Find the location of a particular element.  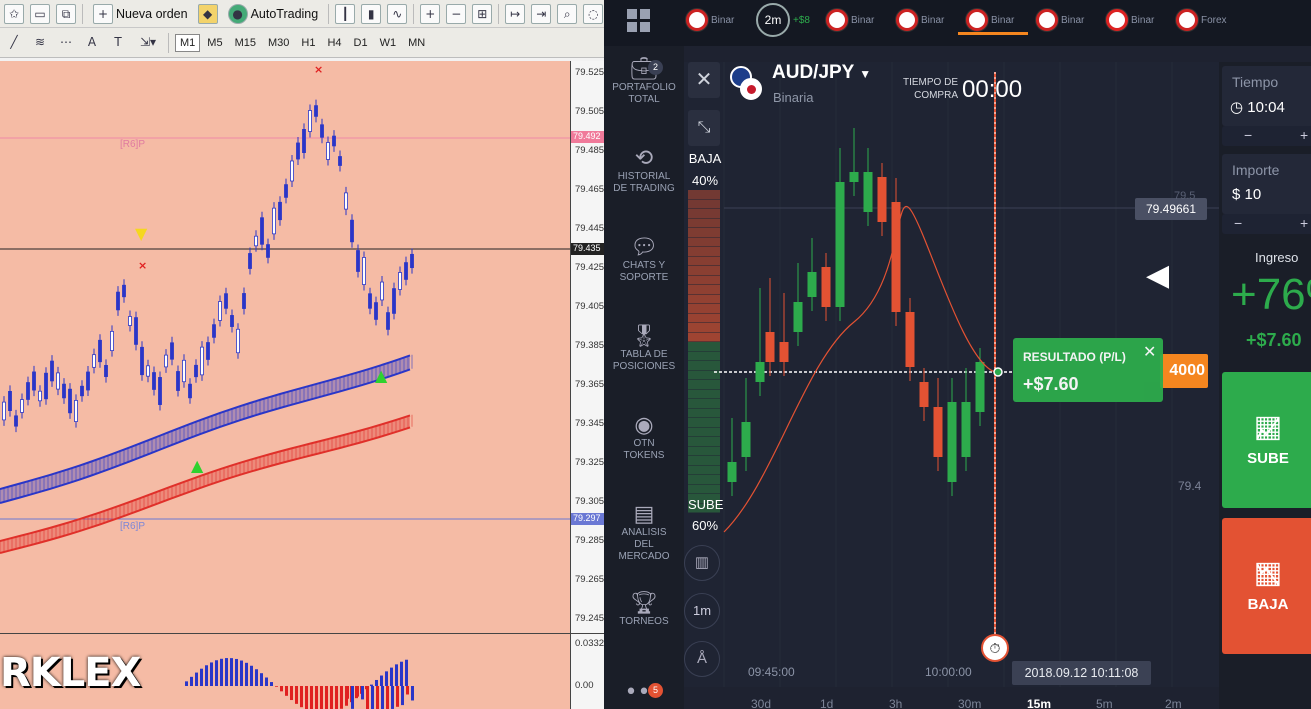

timeframe-m5: M5 is located at coordinates (214, 43).